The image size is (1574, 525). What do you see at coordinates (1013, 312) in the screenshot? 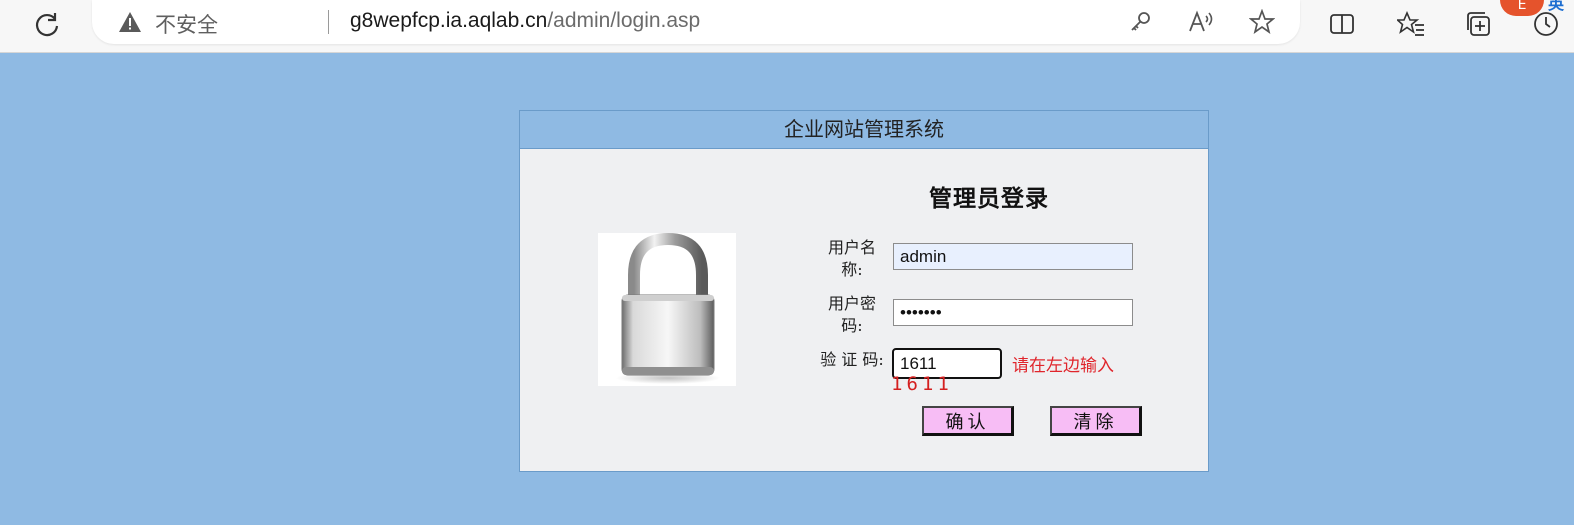
I see `password-input` at bounding box center [1013, 312].